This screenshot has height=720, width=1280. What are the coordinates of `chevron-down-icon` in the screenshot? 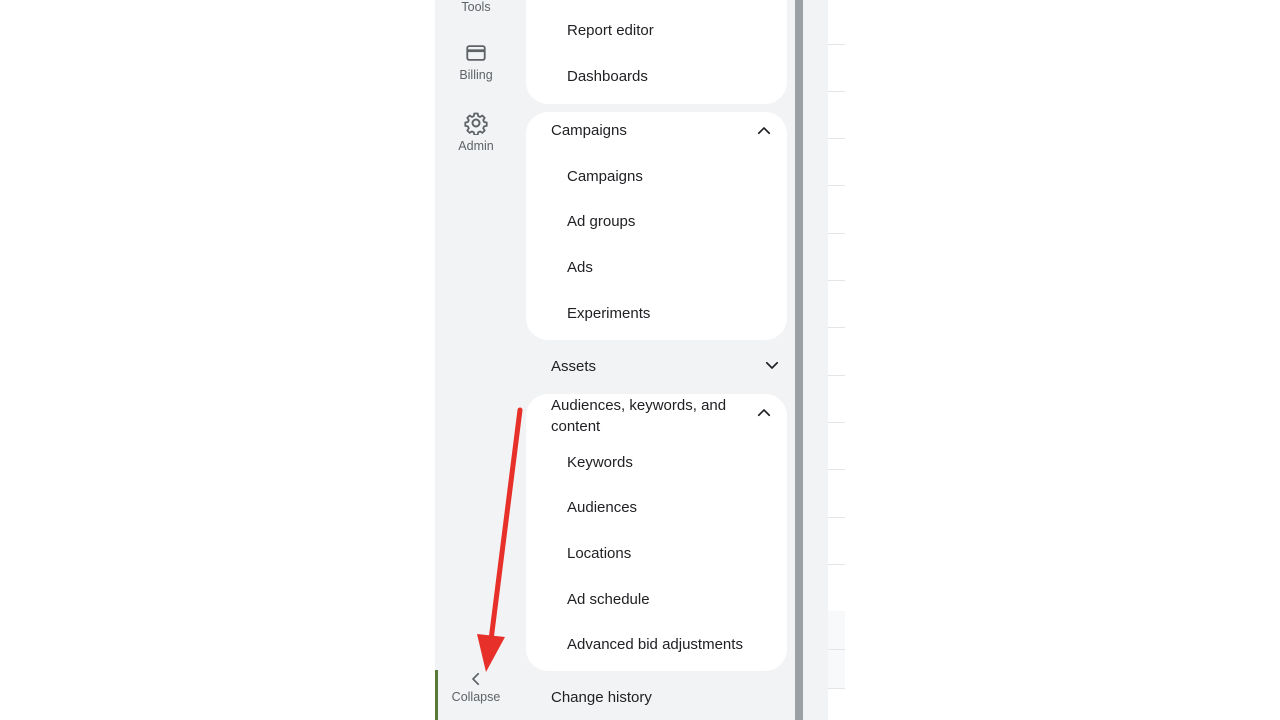 It's located at (772, 367).